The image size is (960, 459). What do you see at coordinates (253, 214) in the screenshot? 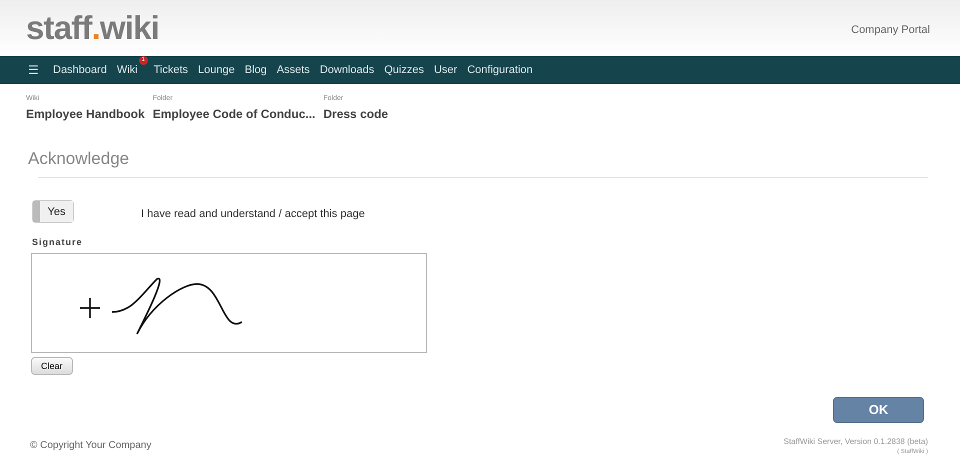
I see `acknowledge-statement: I have read and understand / accept this page` at bounding box center [253, 214].